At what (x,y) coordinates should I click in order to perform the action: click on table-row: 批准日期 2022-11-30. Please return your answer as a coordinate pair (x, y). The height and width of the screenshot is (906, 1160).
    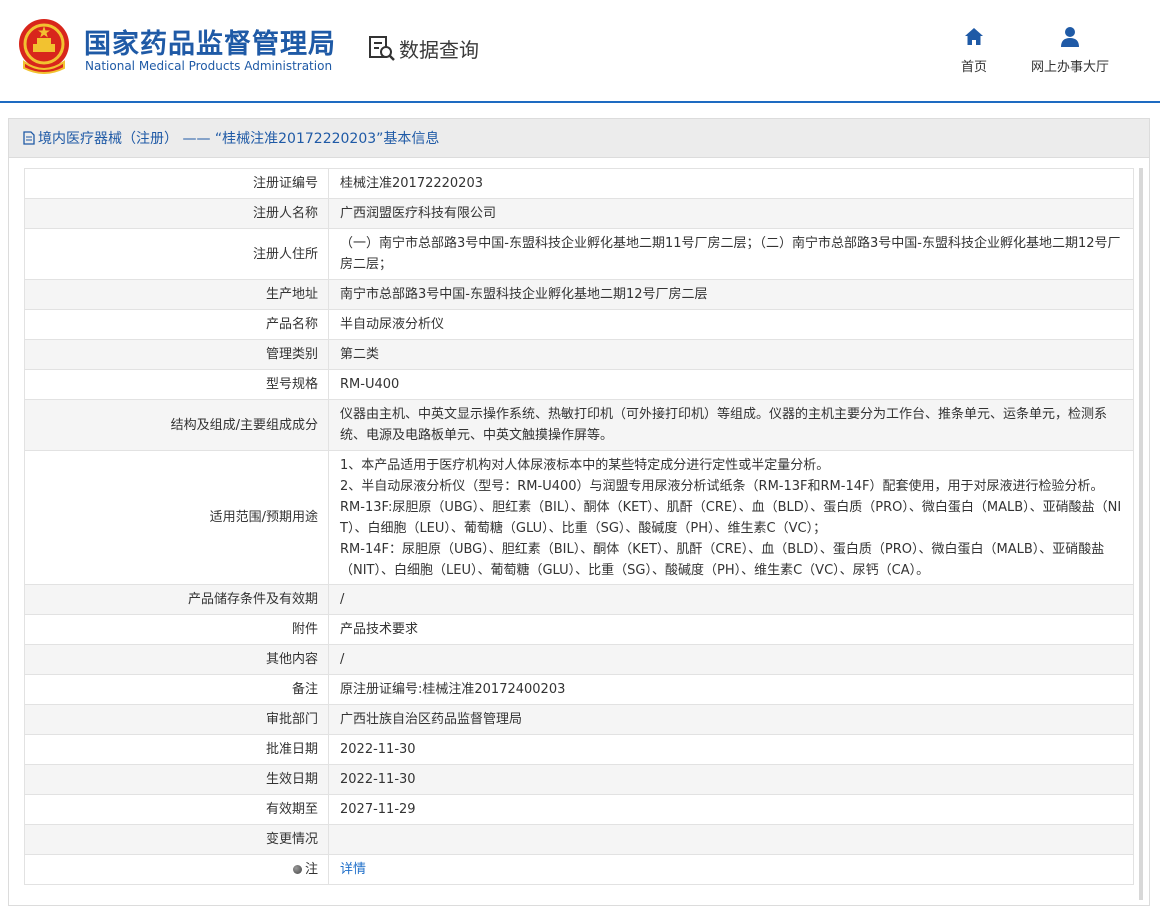
    Looking at the image, I should click on (579, 749).